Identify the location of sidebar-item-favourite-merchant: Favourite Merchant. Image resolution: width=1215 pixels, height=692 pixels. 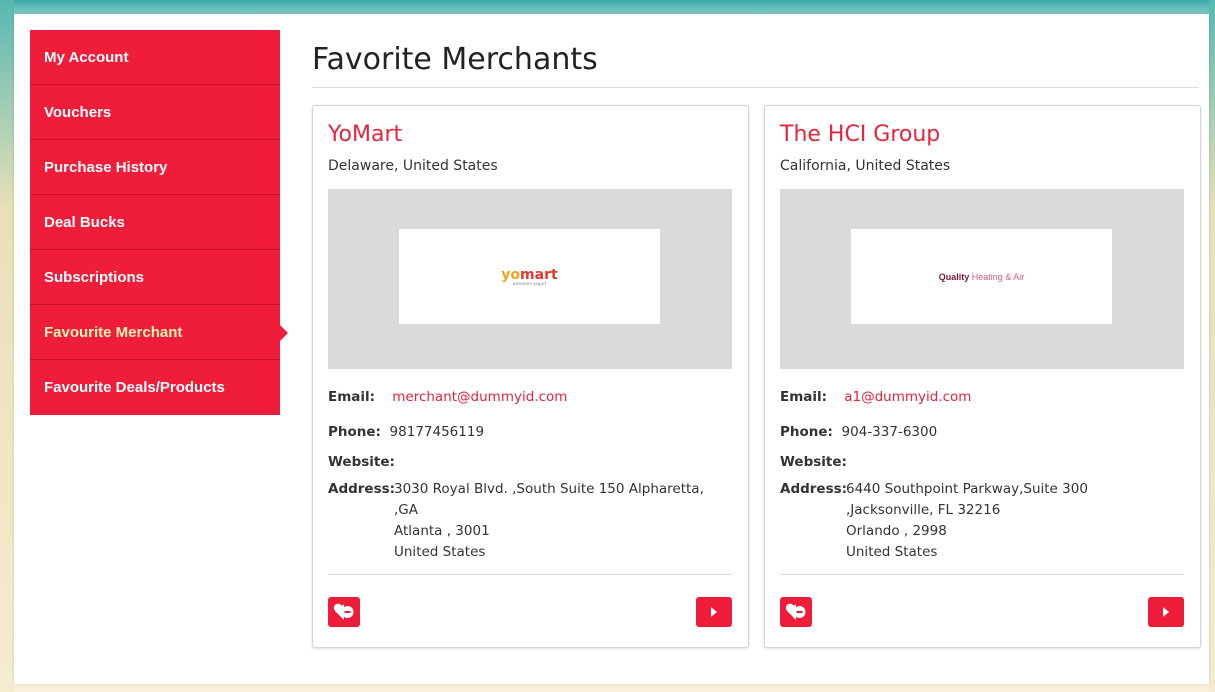
(159, 332).